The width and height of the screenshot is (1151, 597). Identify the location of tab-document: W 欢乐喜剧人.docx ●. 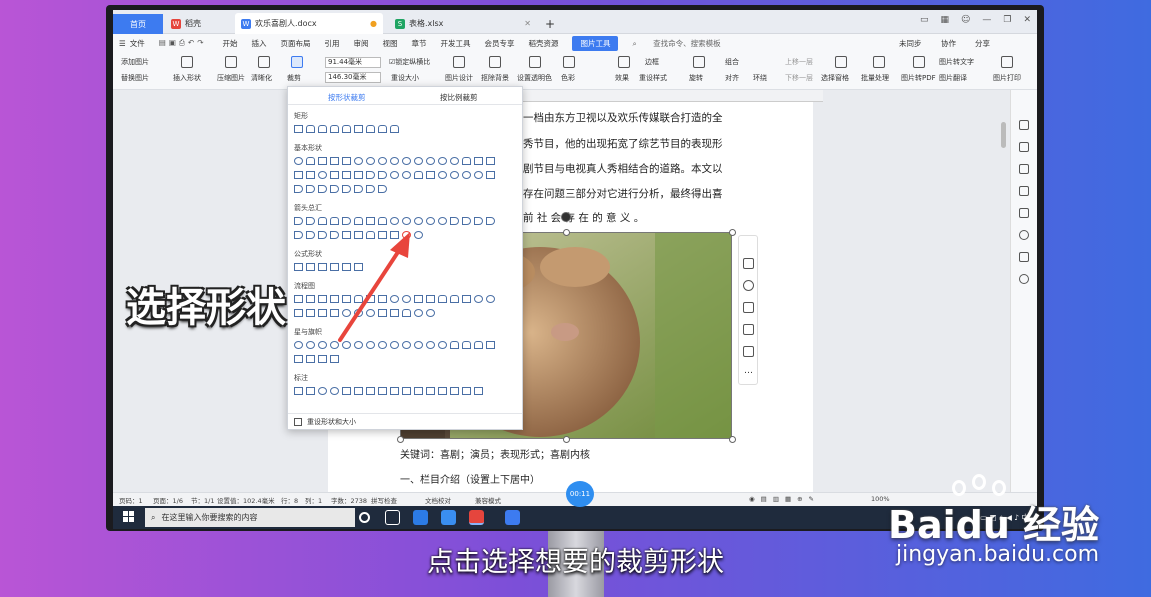
(309, 23).